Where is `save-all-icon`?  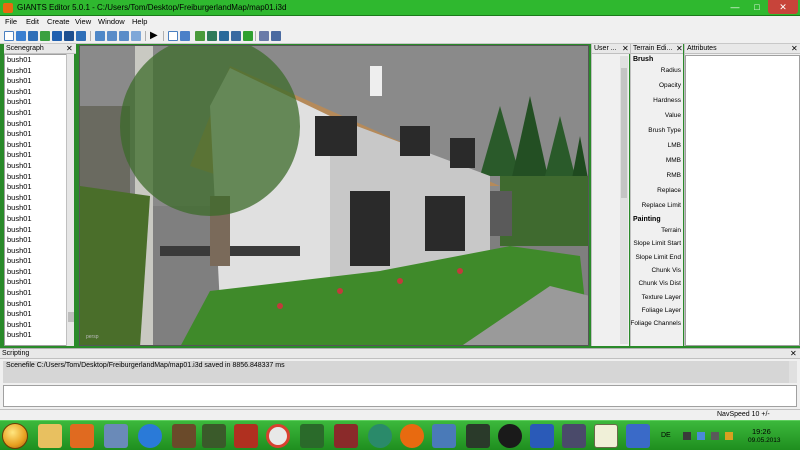 save-all-icon is located at coordinates (81, 36).